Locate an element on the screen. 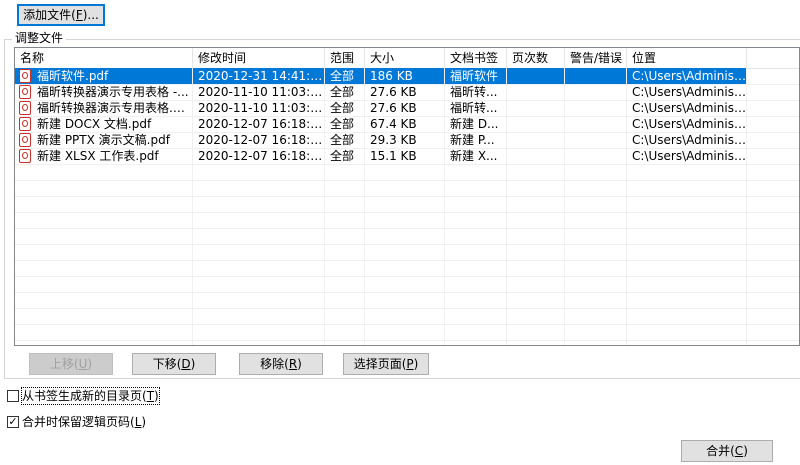  cell-col-modified: 2020-12-07 16:18:06 is located at coordinates (261, 140).